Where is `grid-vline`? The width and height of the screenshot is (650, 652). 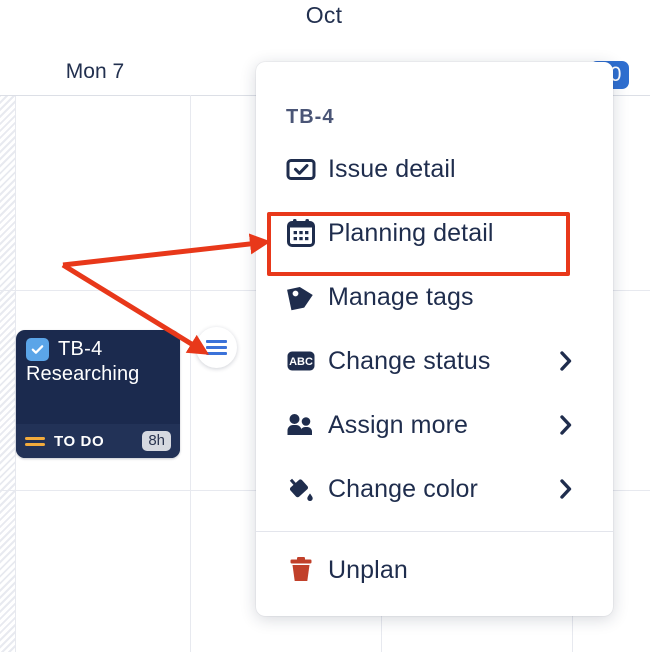
grid-vline is located at coordinates (190, 373).